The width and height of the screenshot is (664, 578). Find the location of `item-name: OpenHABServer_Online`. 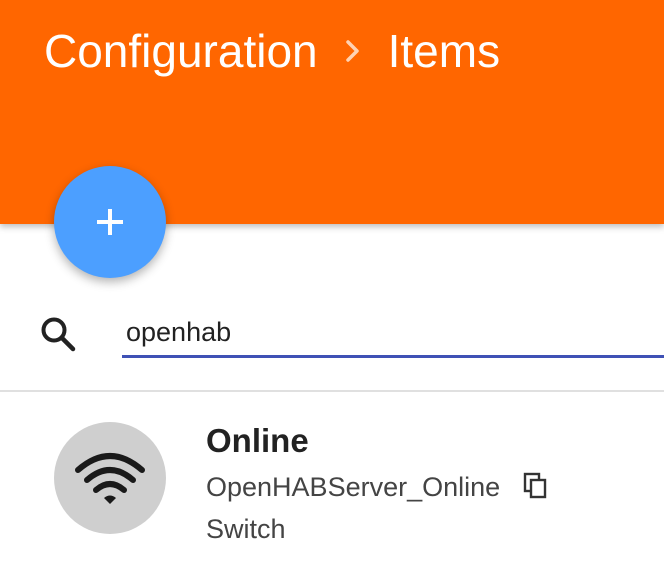

item-name: OpenHABServer_Online is located at coordinates (353, 487).